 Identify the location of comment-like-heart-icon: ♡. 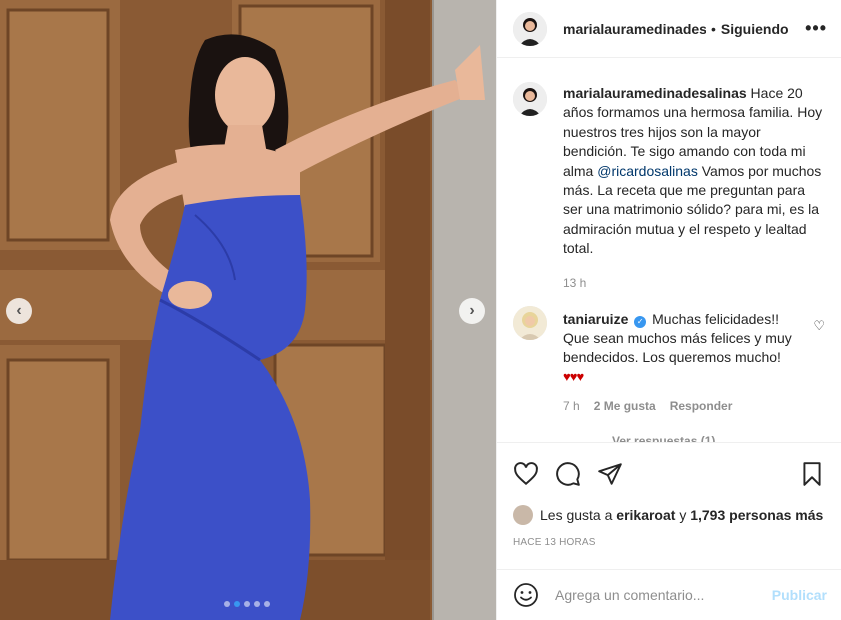
(819, 326).